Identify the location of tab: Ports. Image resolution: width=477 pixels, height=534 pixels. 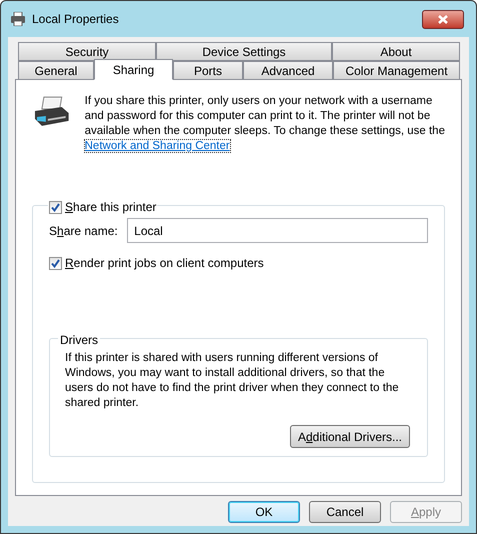
(208, 70).